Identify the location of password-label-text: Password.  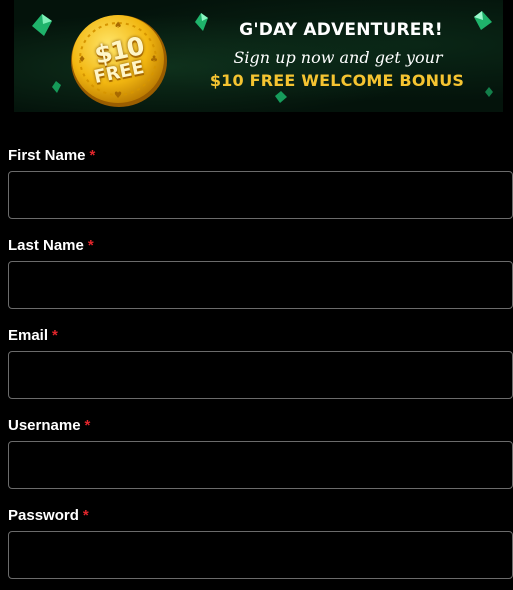
(43, 515).